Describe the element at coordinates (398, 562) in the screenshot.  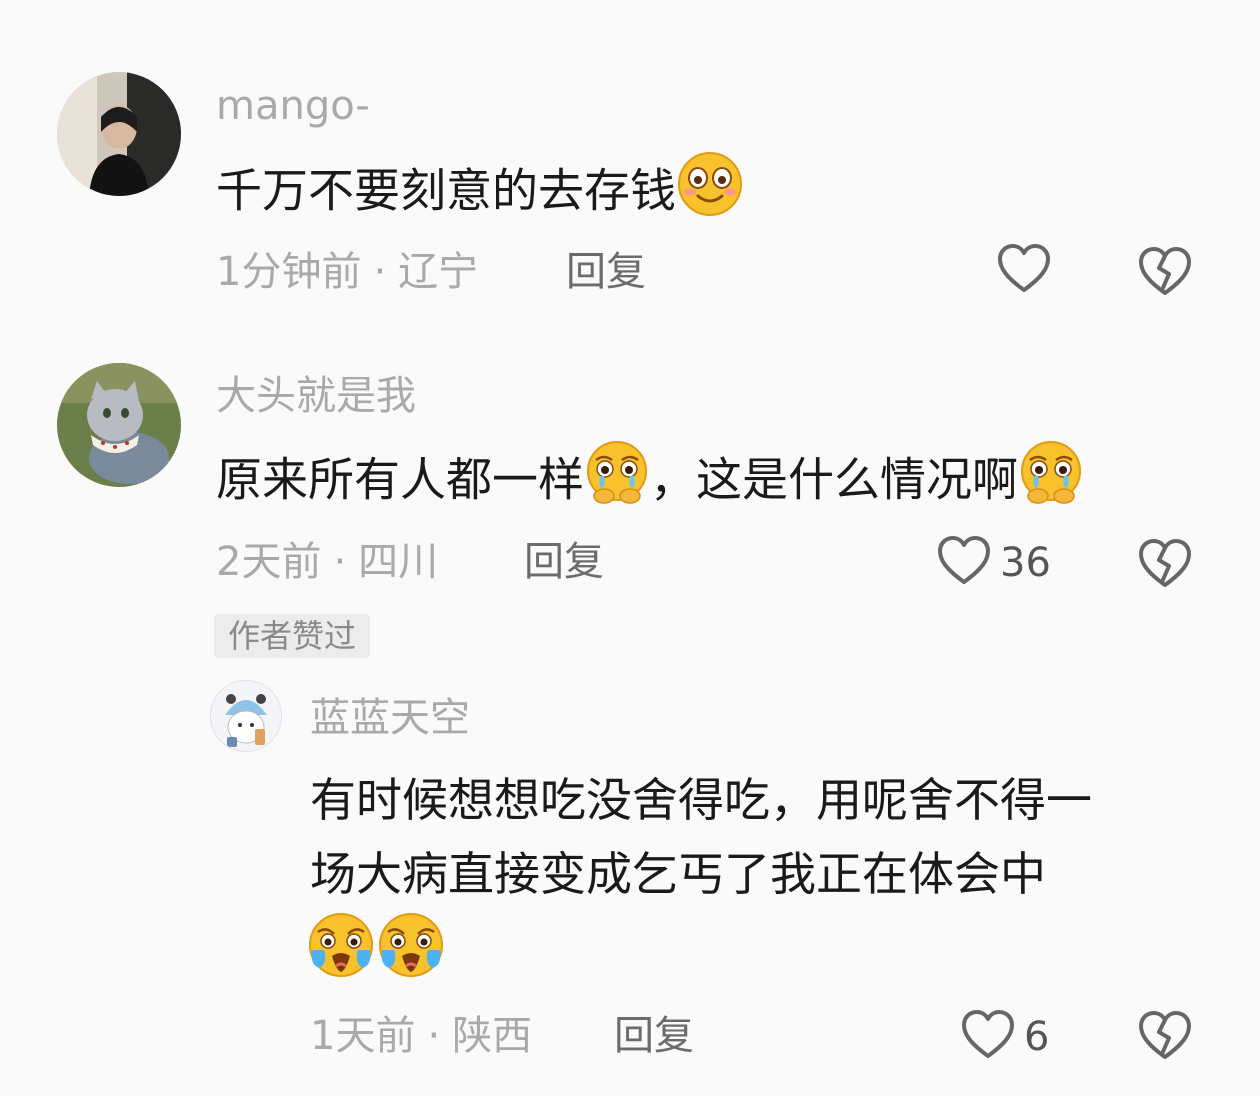
I see `location: 四川` at that location.